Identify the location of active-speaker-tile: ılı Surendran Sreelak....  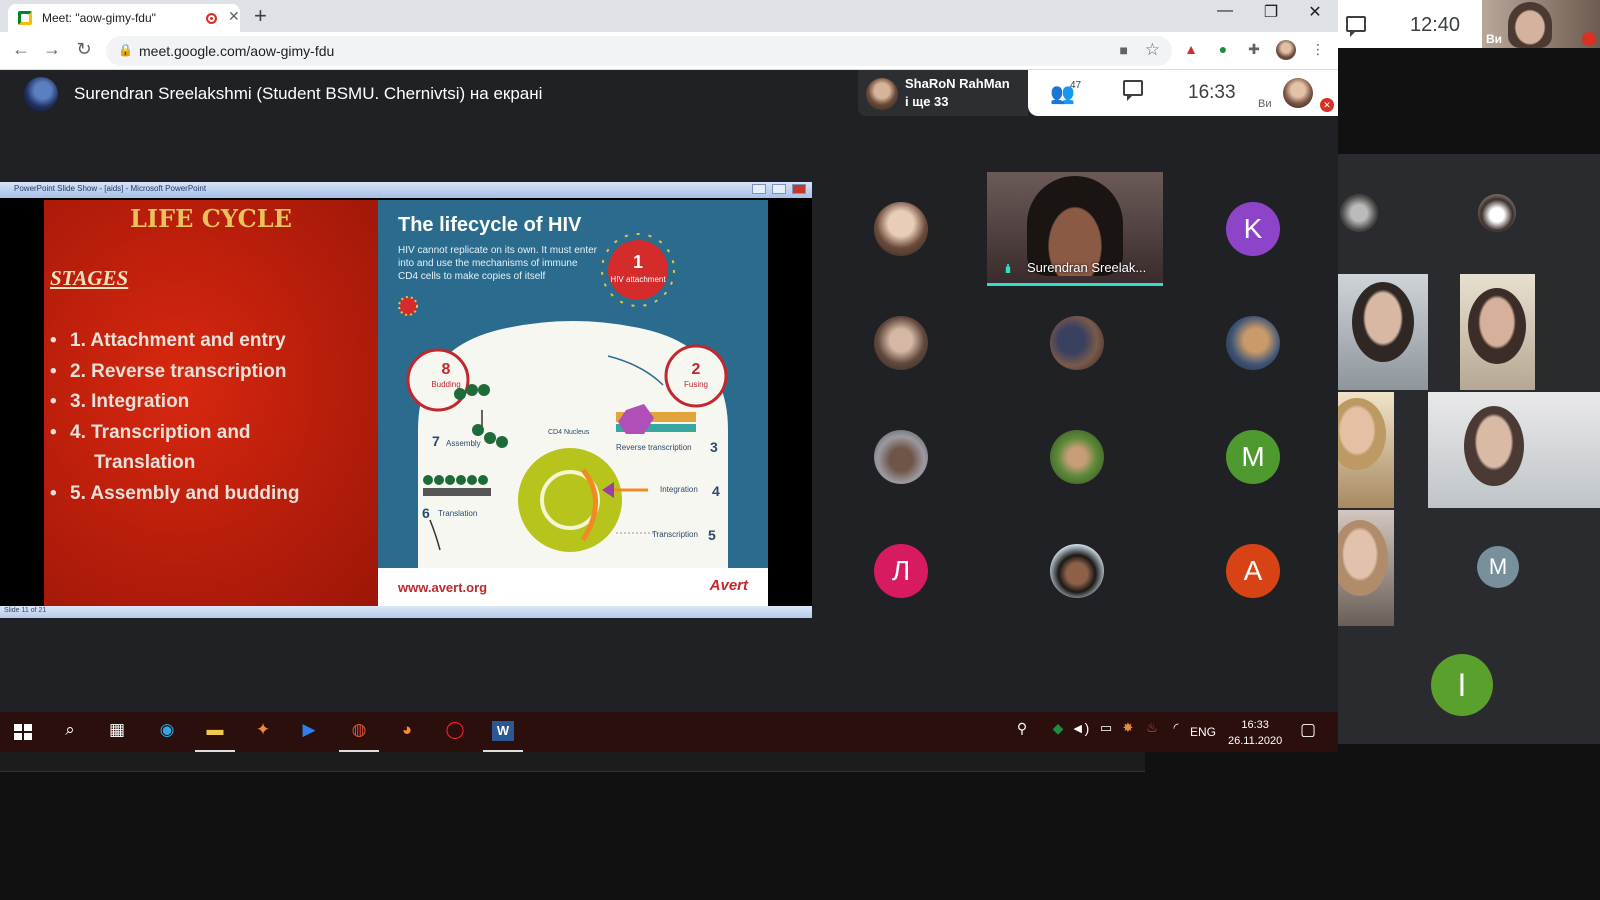
(1075, 229).